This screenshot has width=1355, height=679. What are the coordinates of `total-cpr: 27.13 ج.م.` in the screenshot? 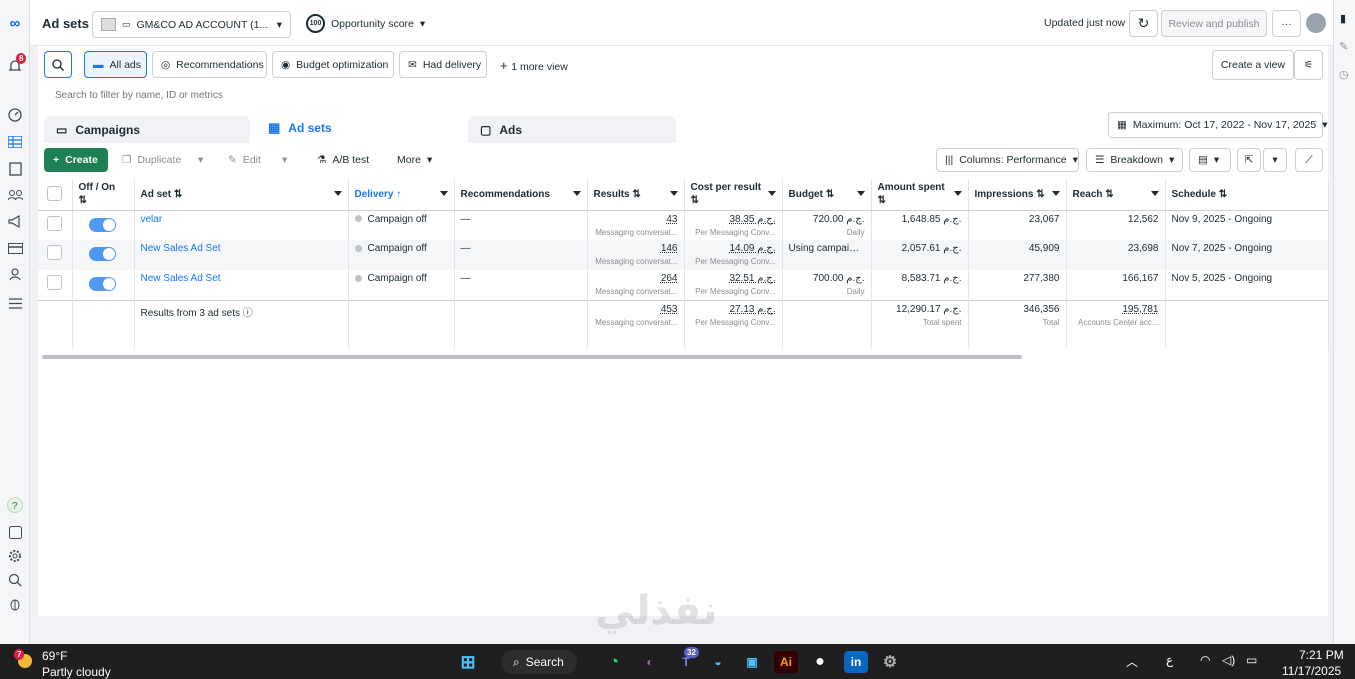 It's located at (752, 309).